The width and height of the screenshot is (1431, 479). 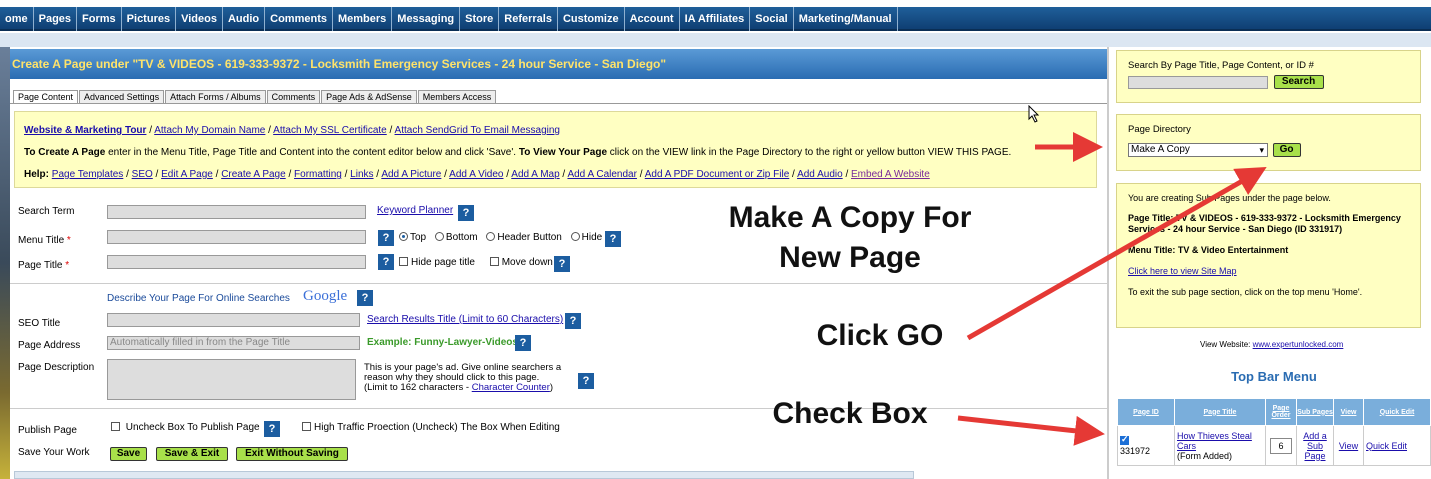 I want to click on top-bar-menu-title: Top Bar Menu, so click(x=1274, y=376).